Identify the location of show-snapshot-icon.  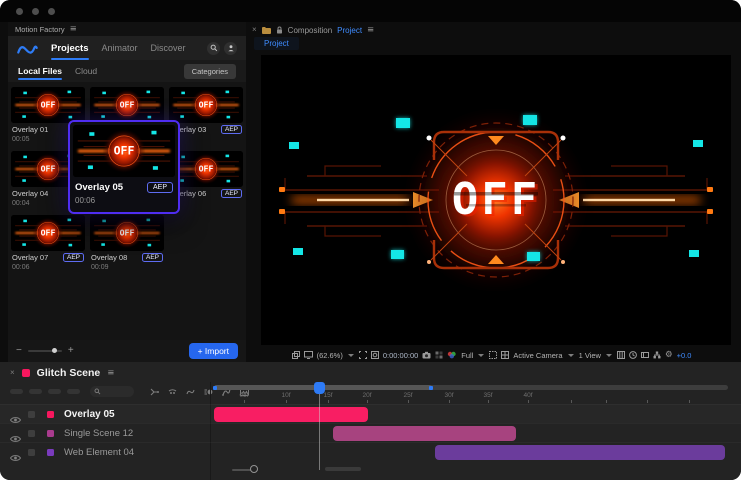
(439, 355).